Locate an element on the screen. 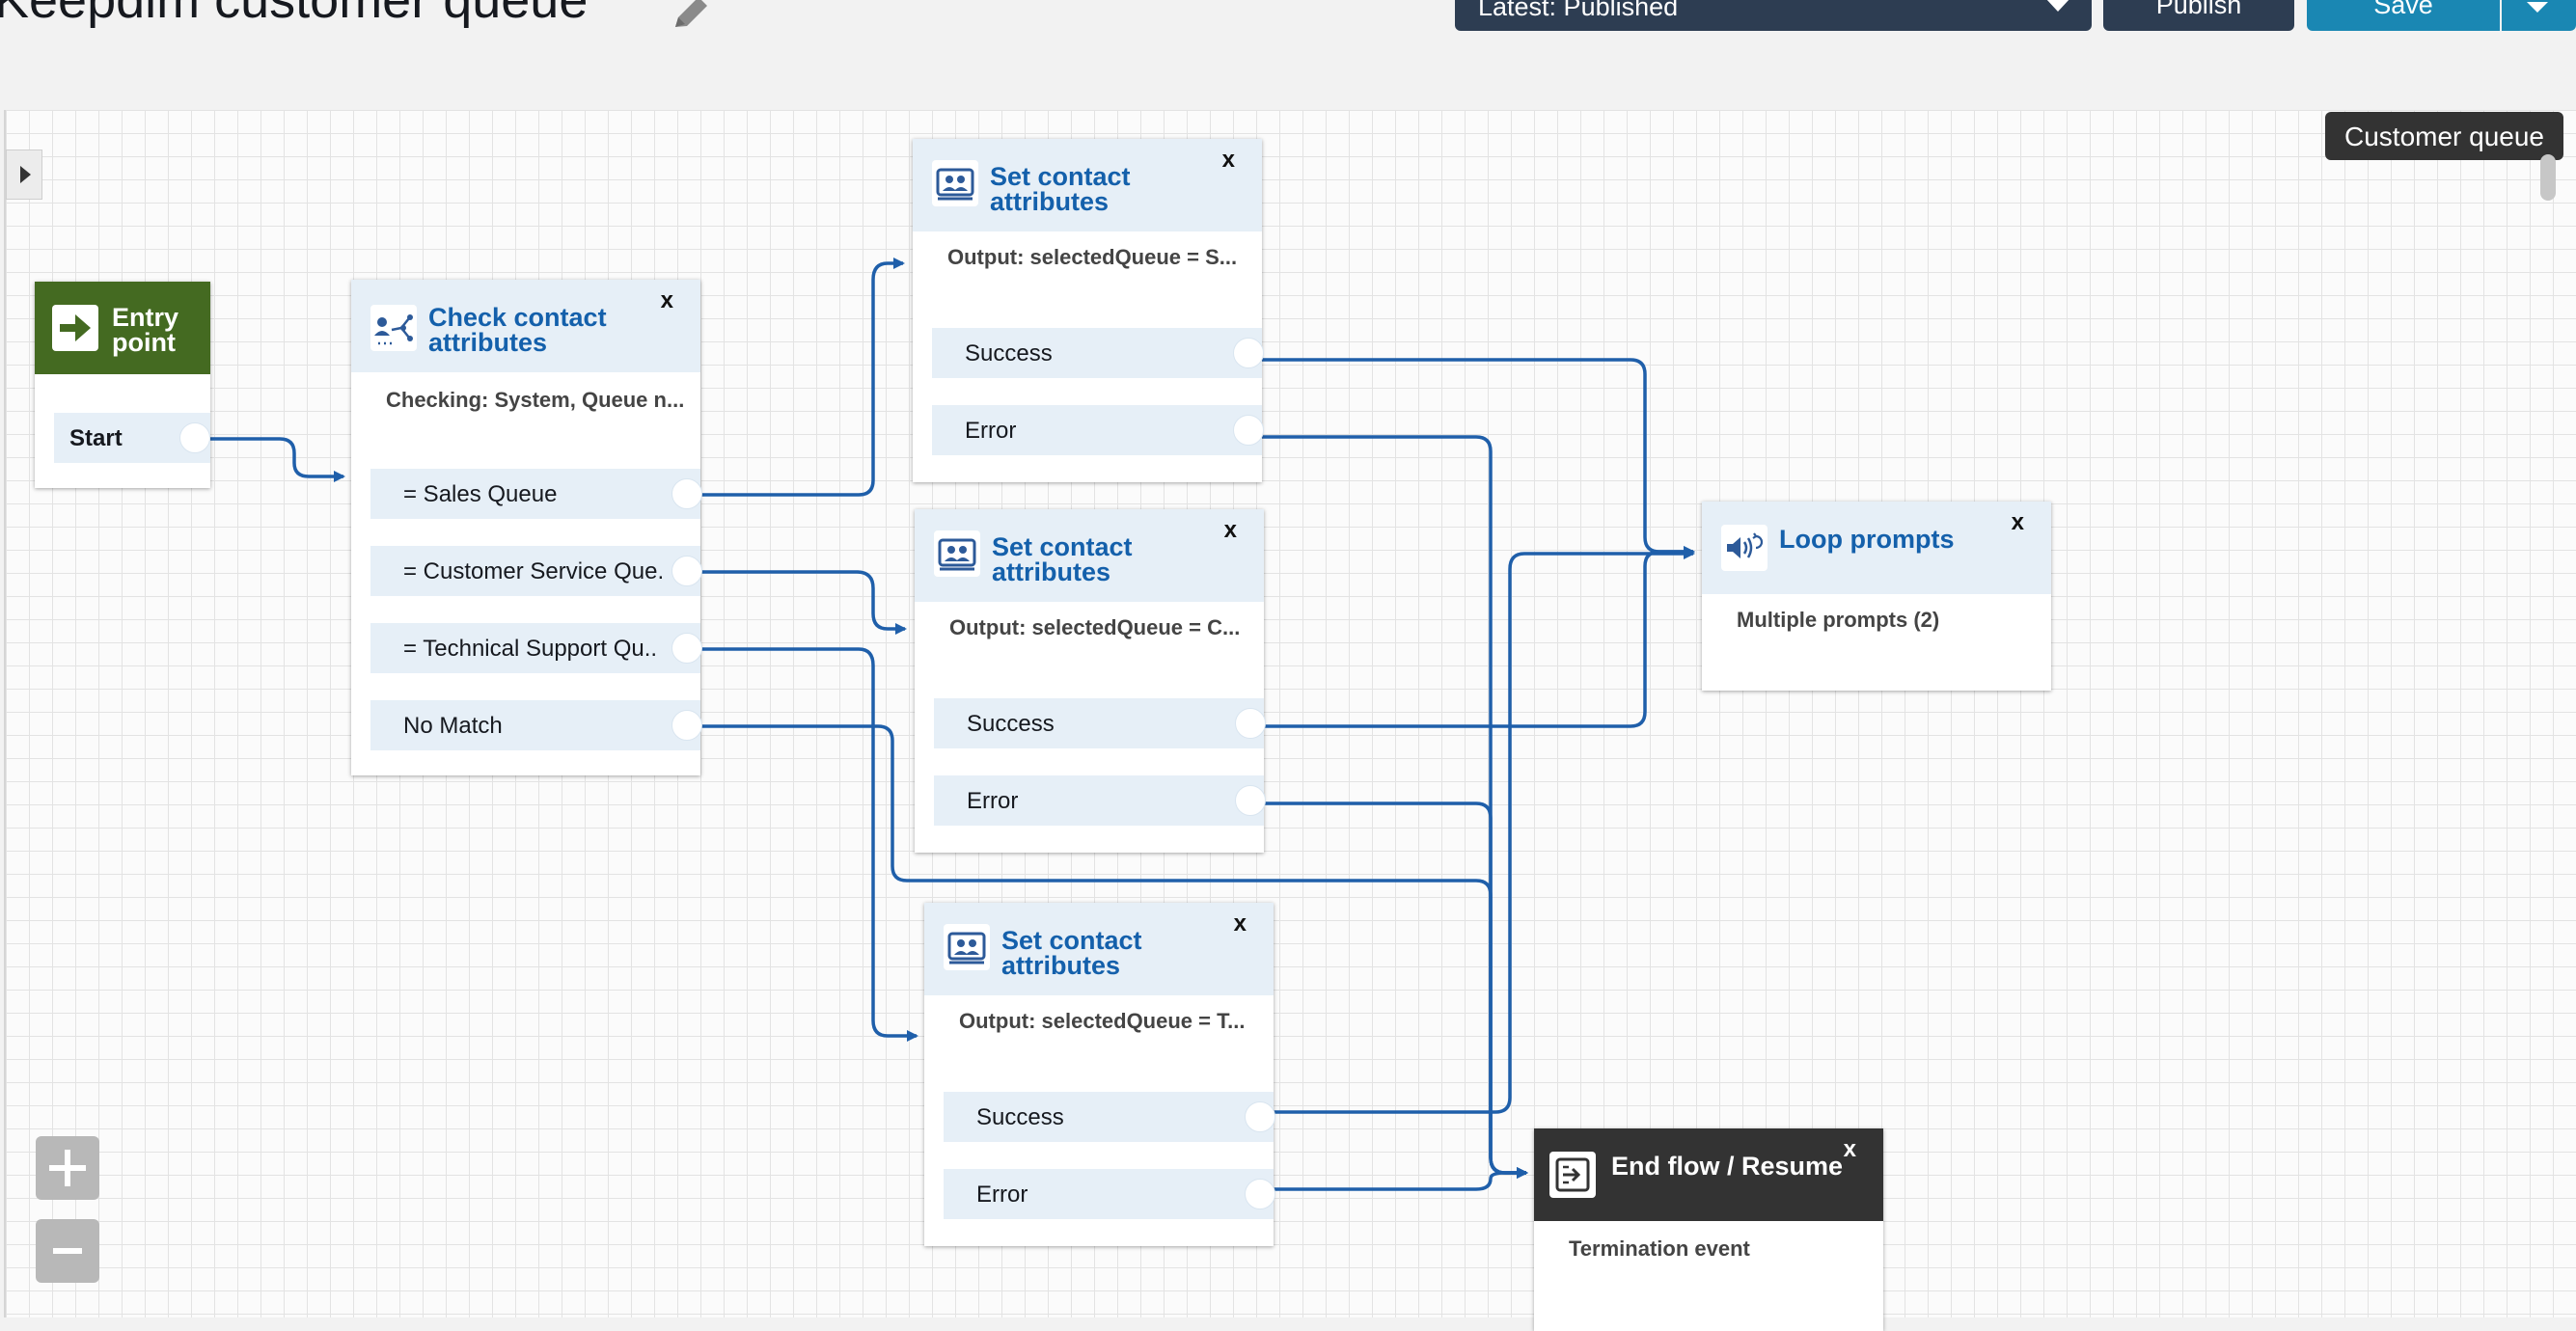  speaker-loop-icon is located at coordinates (1745, 548).